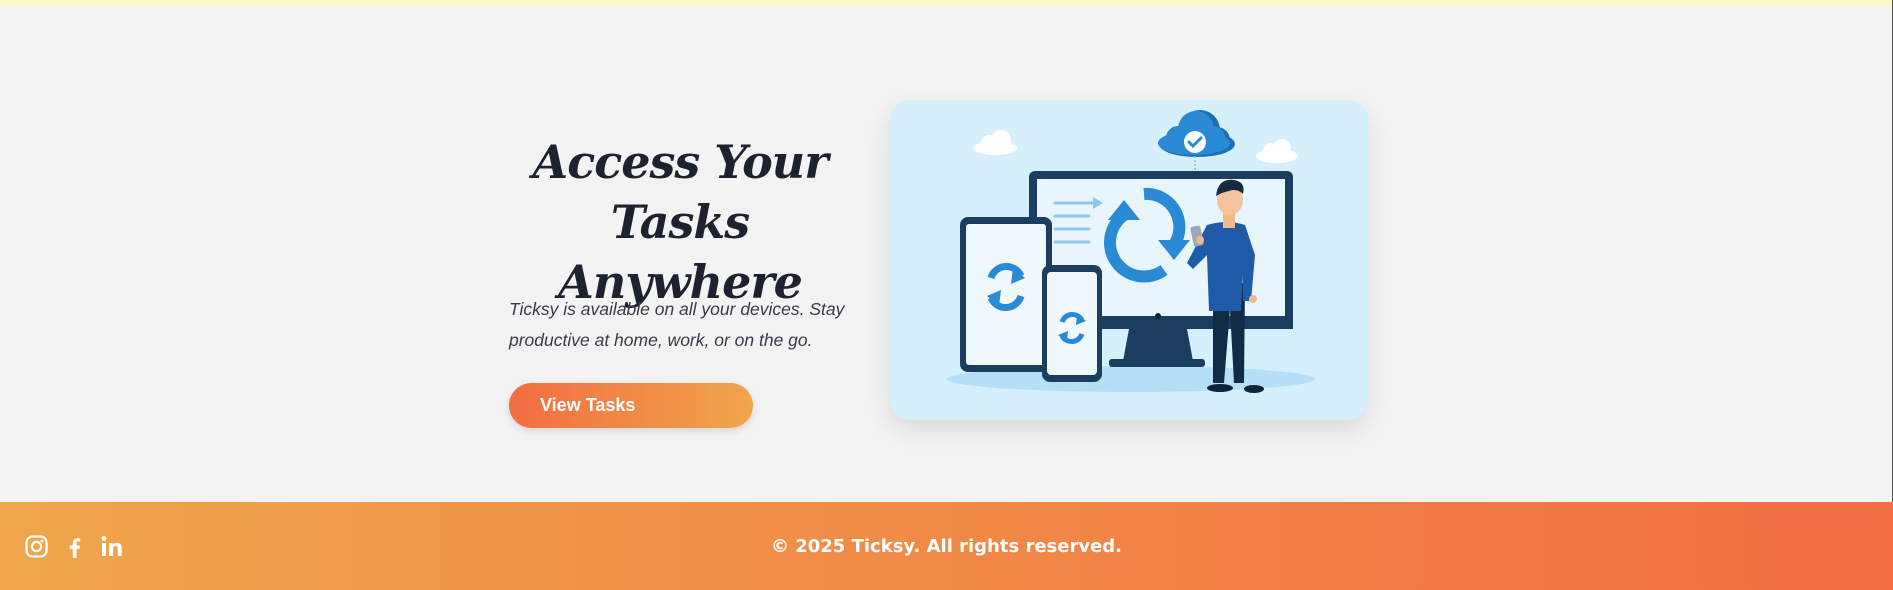 This screenshot has width=1893, height=590. Describe the element at coordinates (631, 405) in the screenshot. I see `view-tasks-button: View Tasks` at that location.